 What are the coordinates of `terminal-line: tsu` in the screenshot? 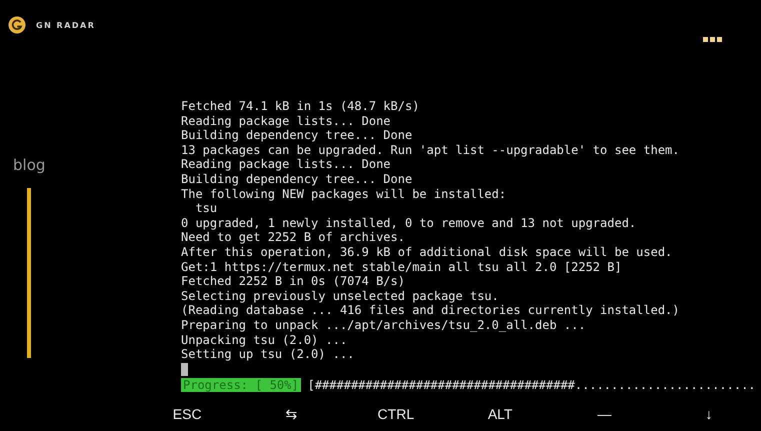 It's located at (206, 208).